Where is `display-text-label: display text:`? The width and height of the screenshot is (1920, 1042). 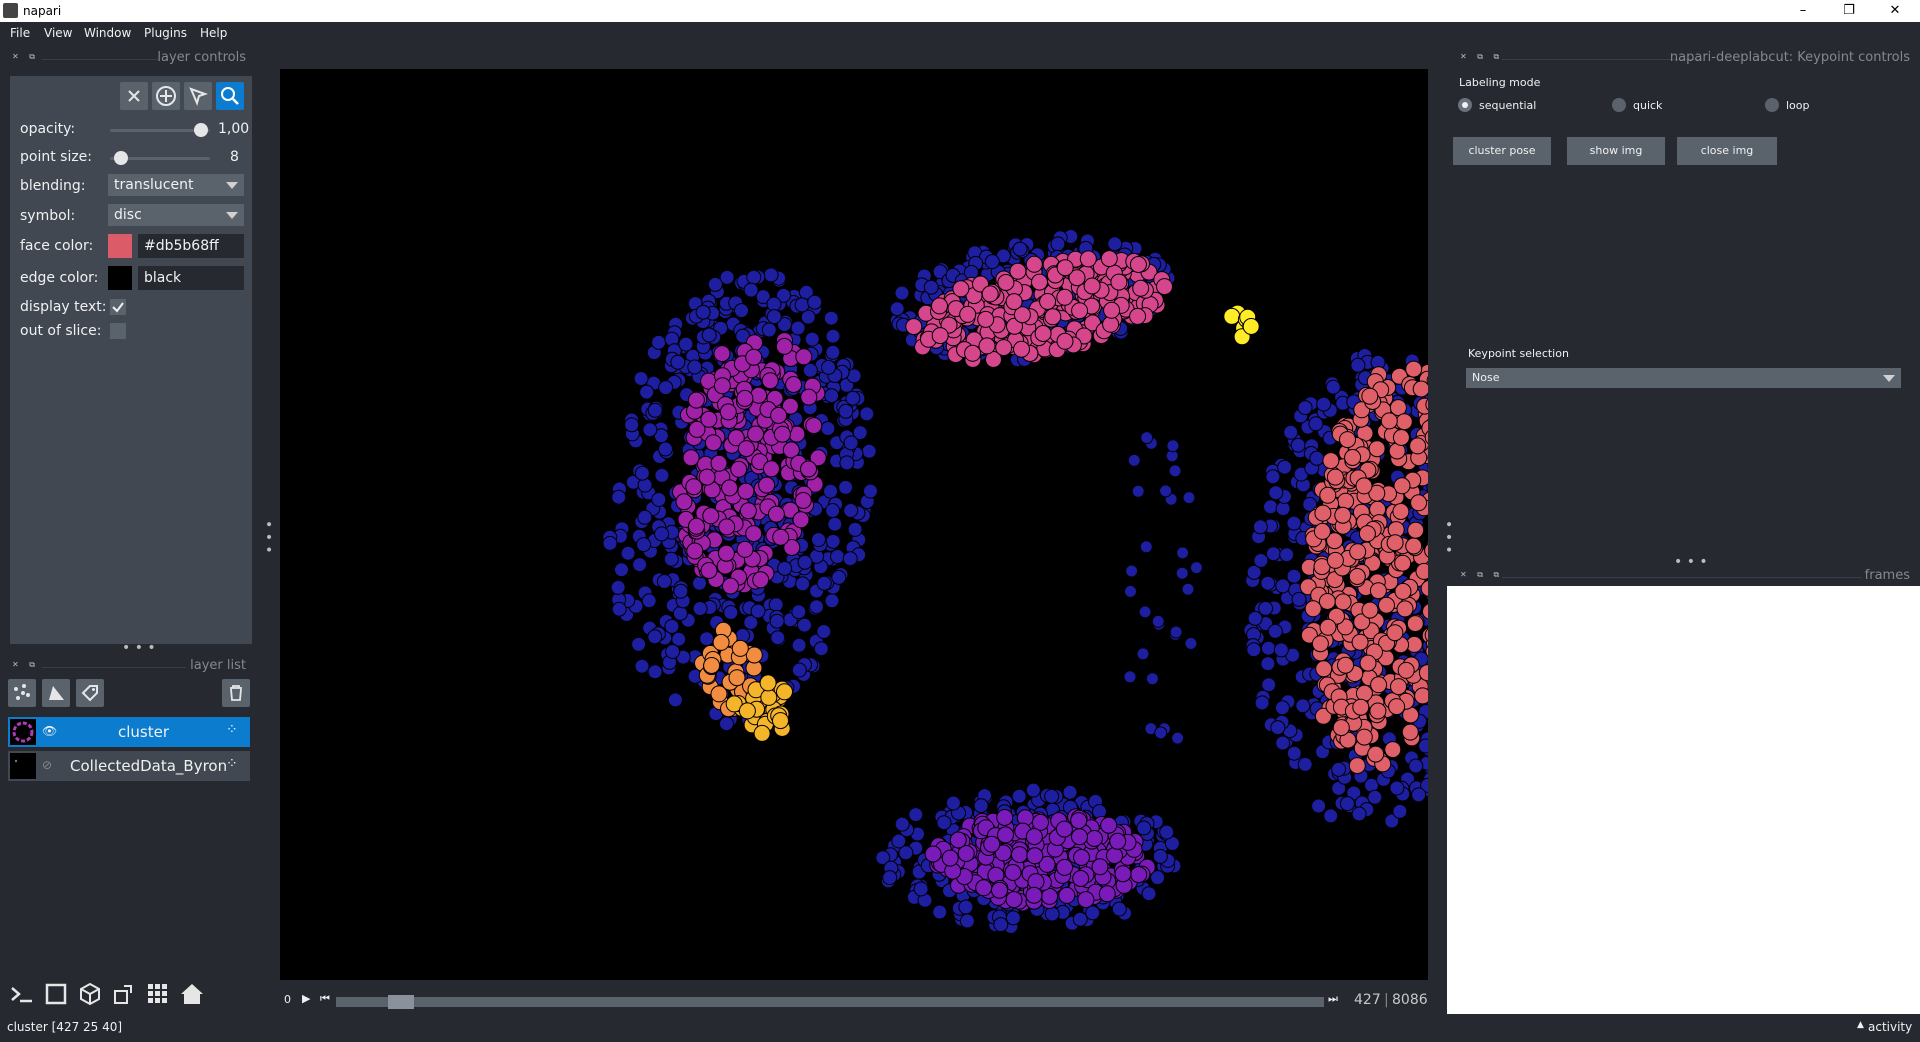
display-text-label: display text: is located at coordinates (63, 307).